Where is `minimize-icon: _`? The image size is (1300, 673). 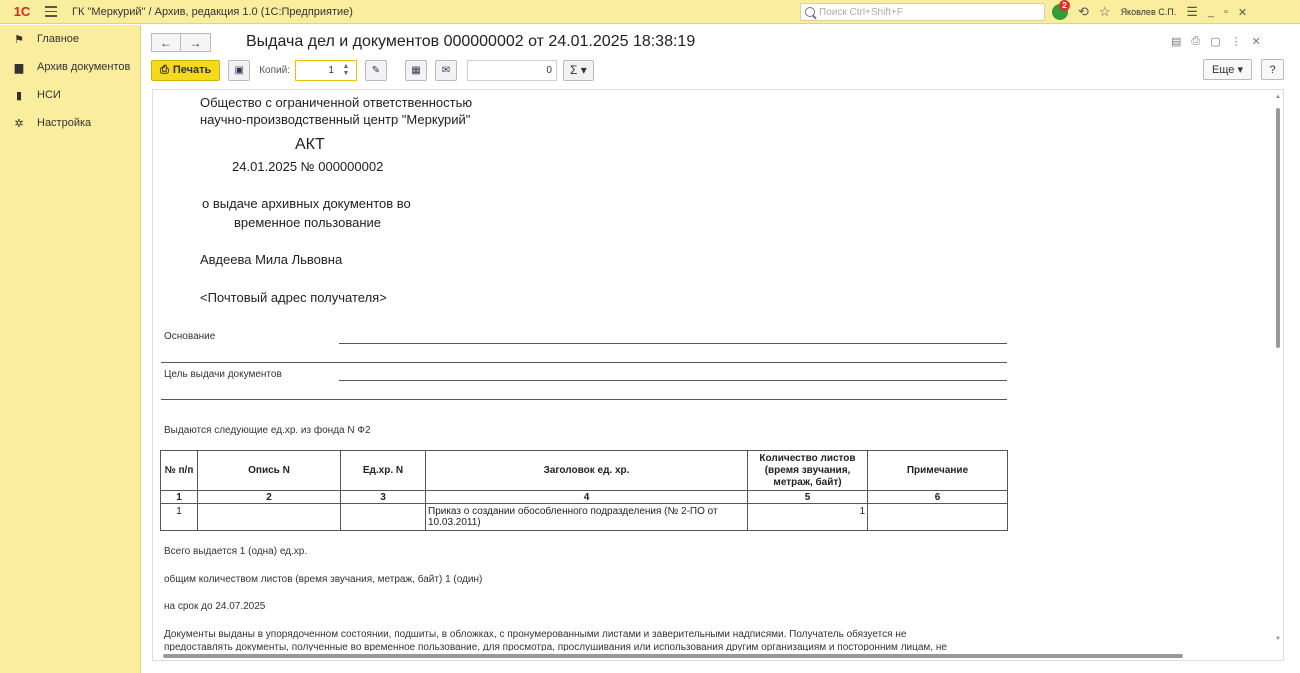 minimize-icon: _ is located at coordinates (1211, 12).